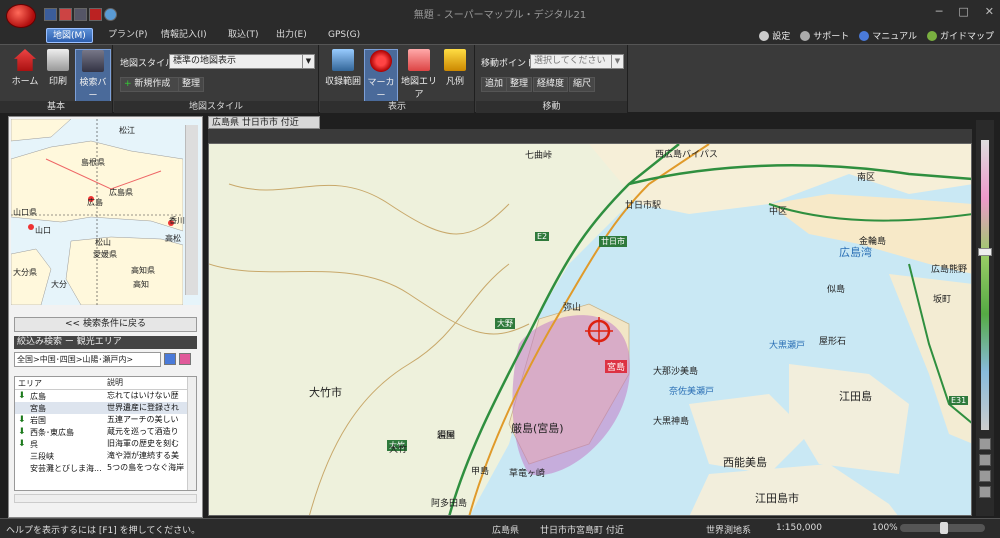 This screenshot has width=1000, height=538. I want to click on list-item: ⬇ 呉旧海軍の歴史を刻む, so click(105, 444).